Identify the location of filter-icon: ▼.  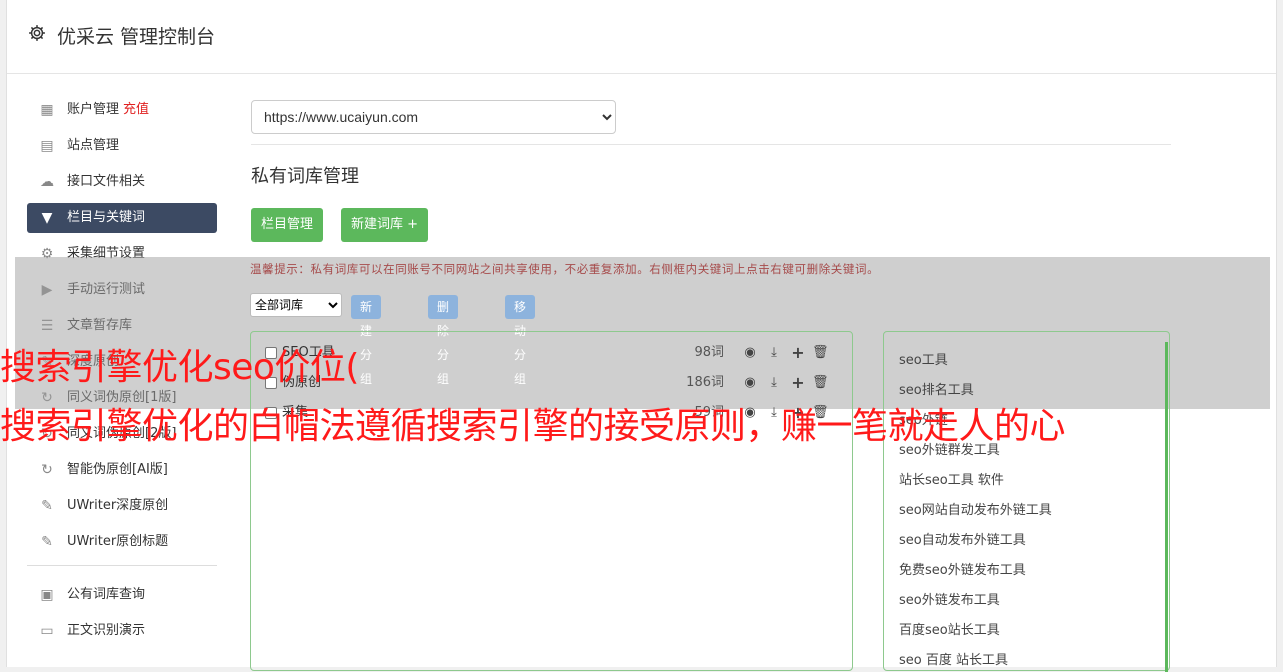
(47, 218).